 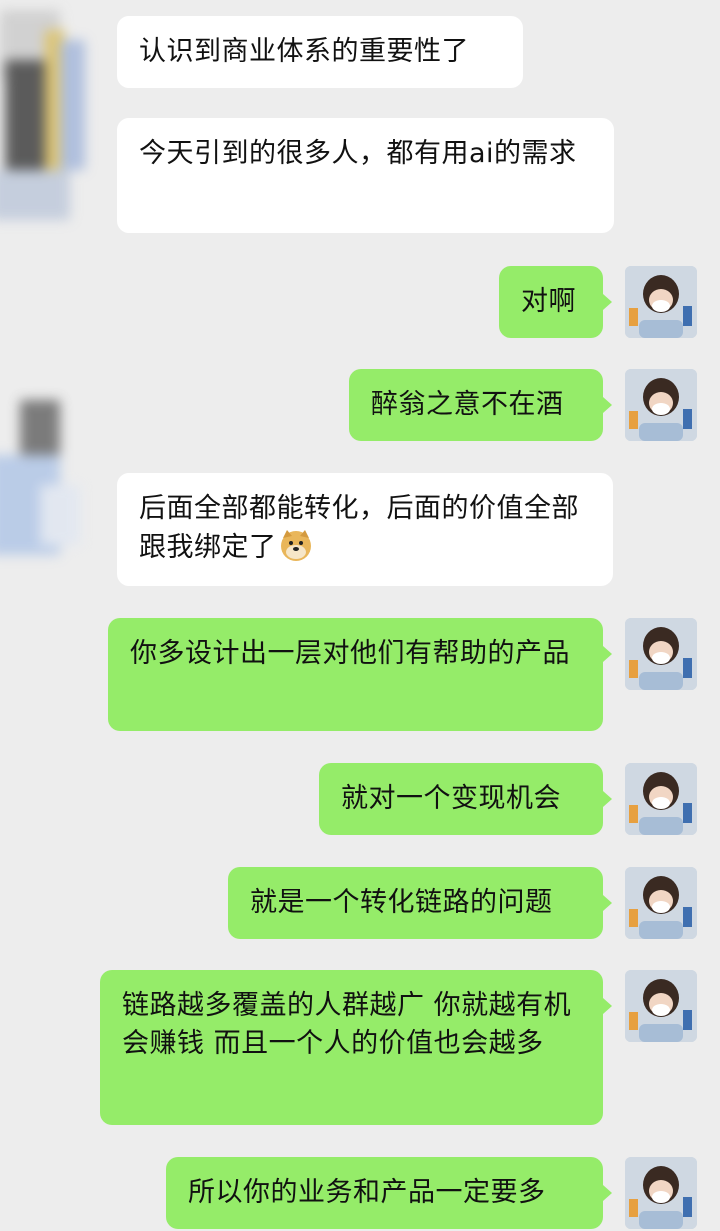 I want to click on message-bubble-outgoing: 就是一个转化链路的问题, so click(x=415, y=903).